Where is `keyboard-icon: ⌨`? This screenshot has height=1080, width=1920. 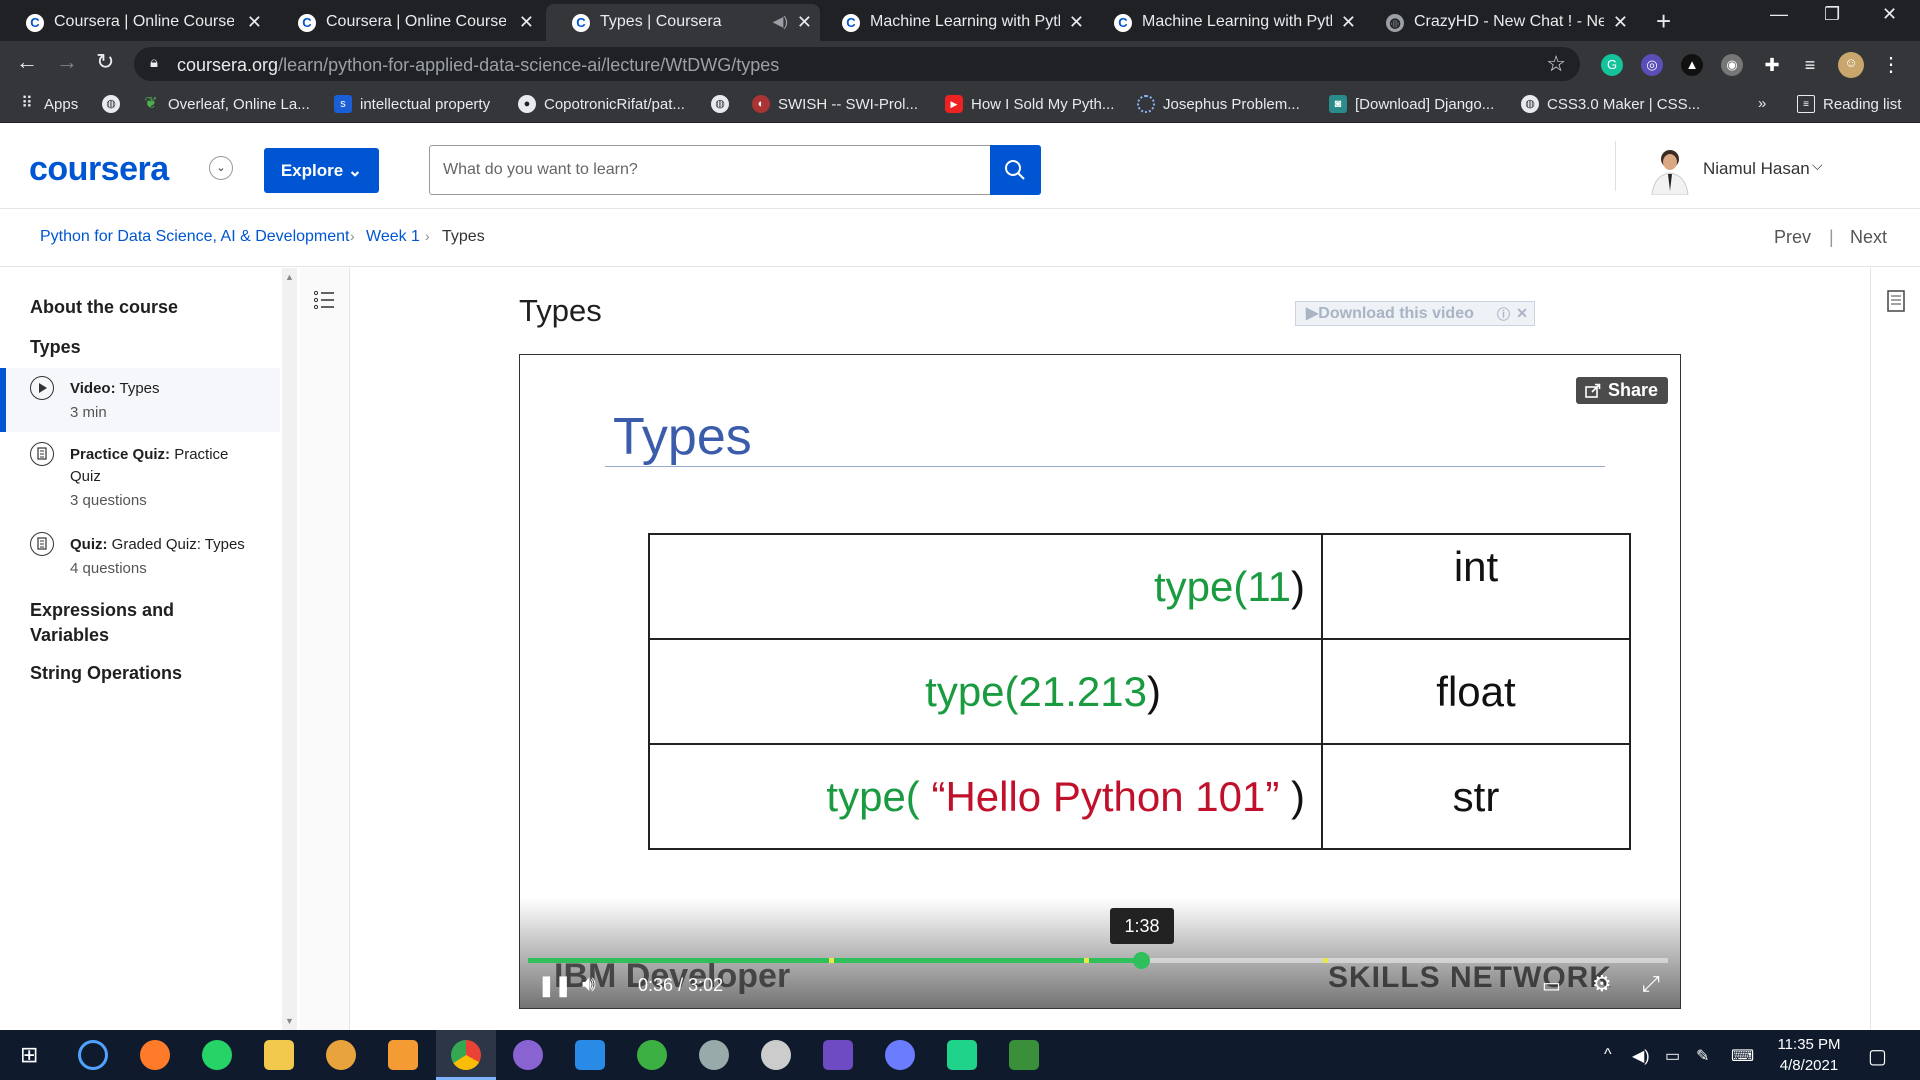
keyboard-icon: ⌨ is located at coordinates (1742, 1056).